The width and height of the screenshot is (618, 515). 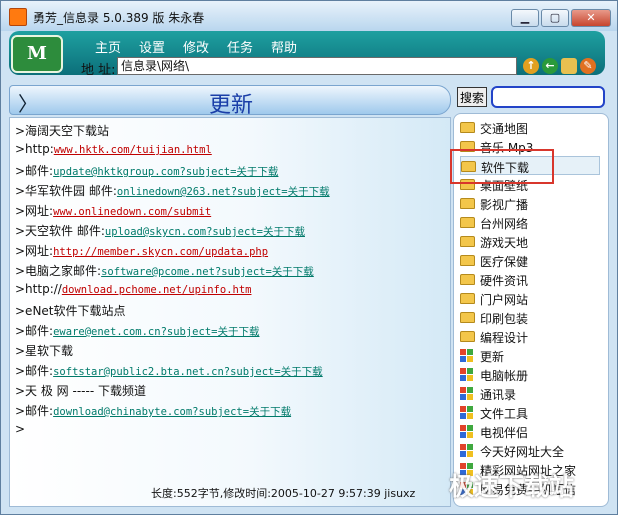 What do you see at coordinates (531, 66) in the screenshot?
I see `up-folder-icon: ↑` at bounding box center [531, 66].